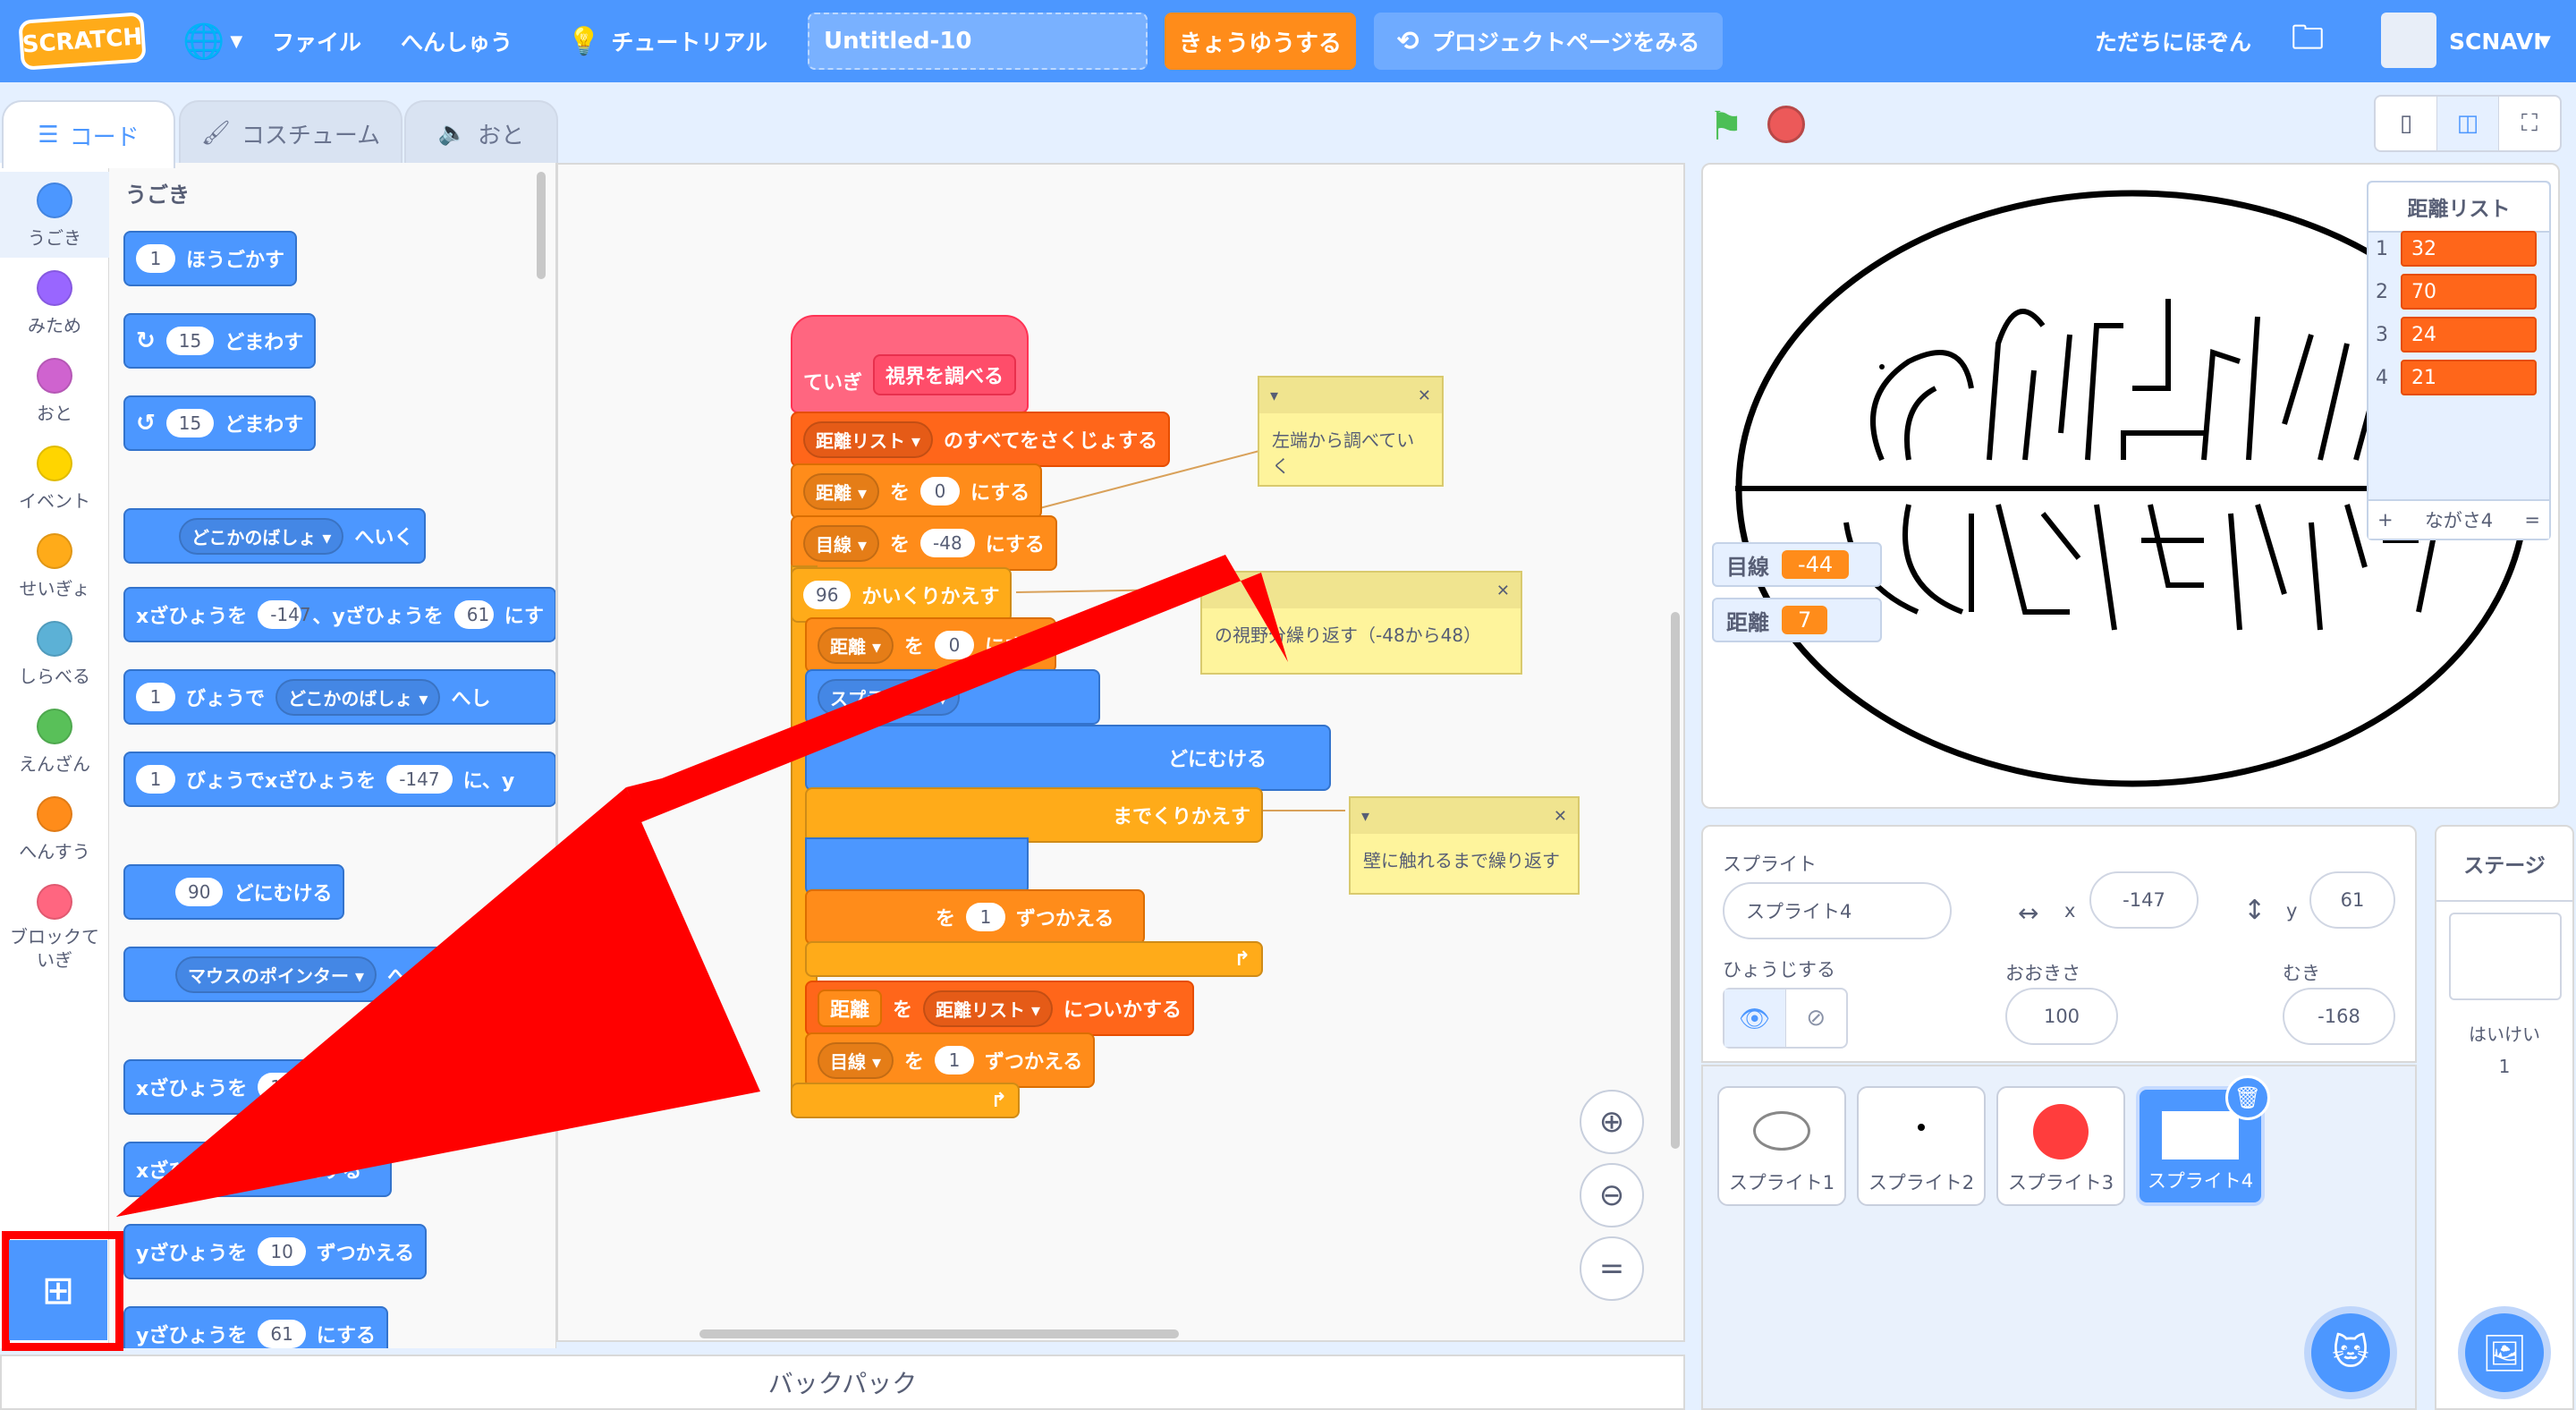 The image size is (2576, 1410). What do you see at coordinates (868, 439) in the screenshot?
I see `list-dropdown: 距離リスト` at bounding box center [868, 439].